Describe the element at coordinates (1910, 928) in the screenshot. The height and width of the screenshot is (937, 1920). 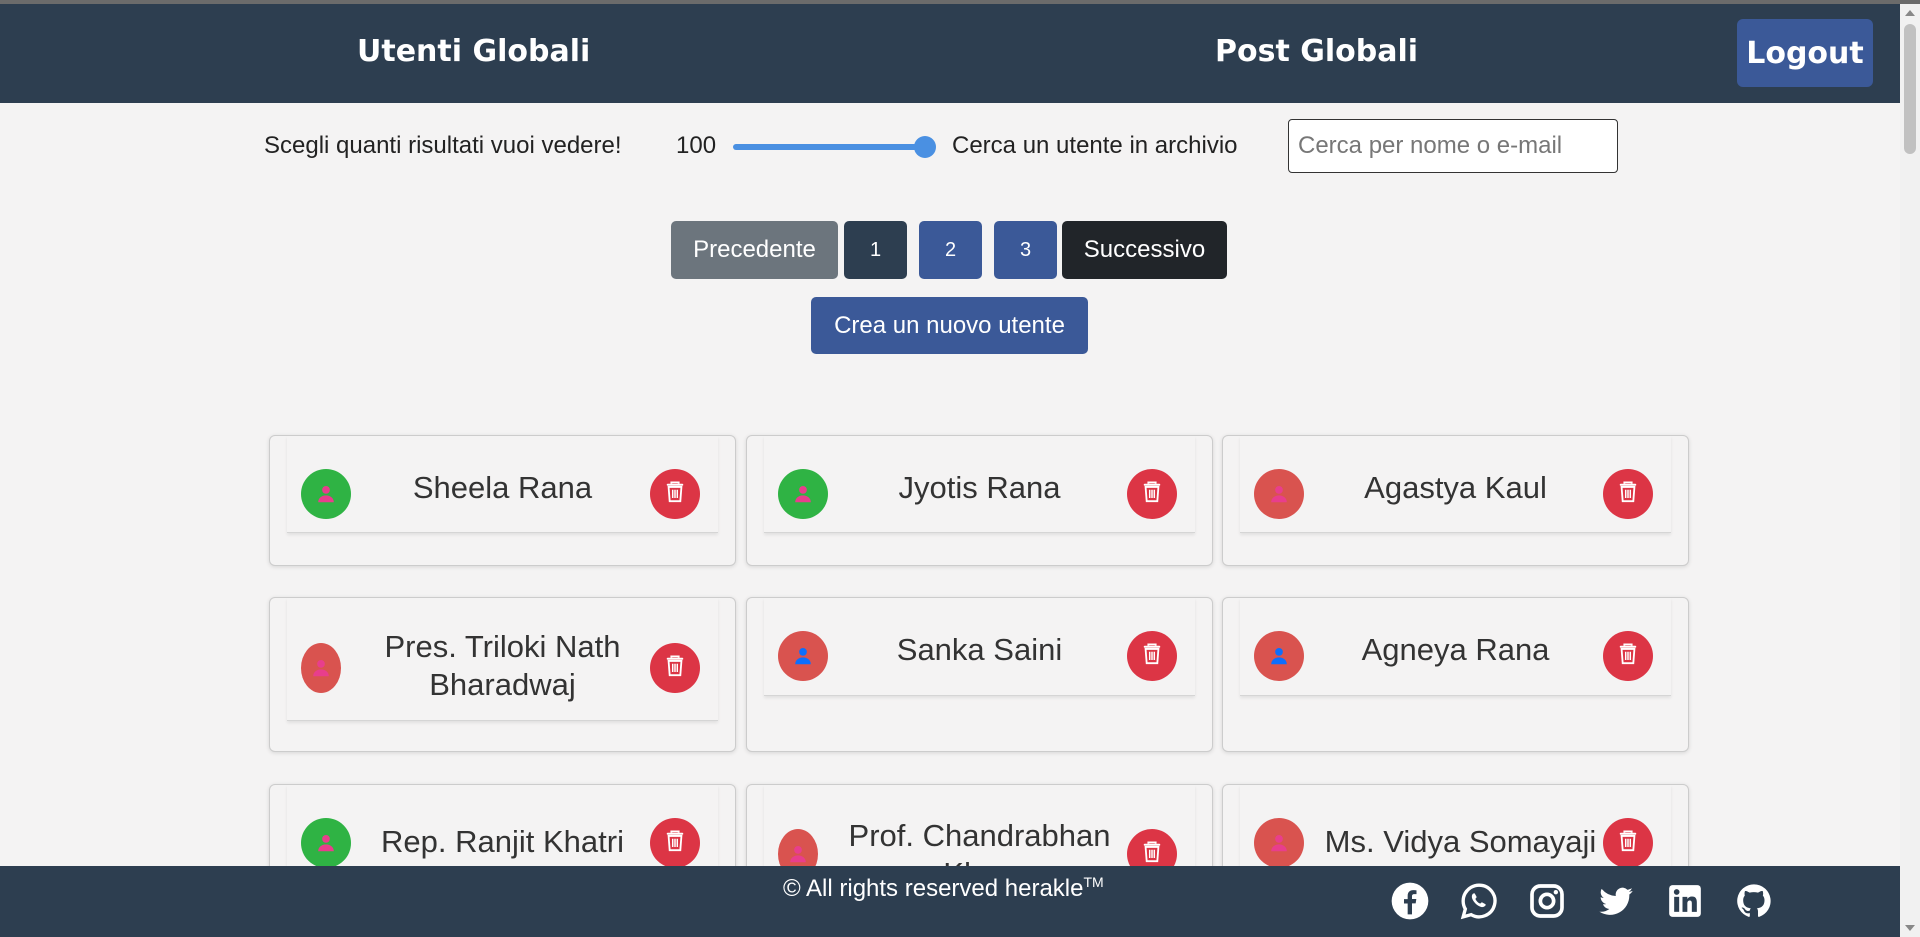
I see `scroll-down-arrow-icon` at that location.